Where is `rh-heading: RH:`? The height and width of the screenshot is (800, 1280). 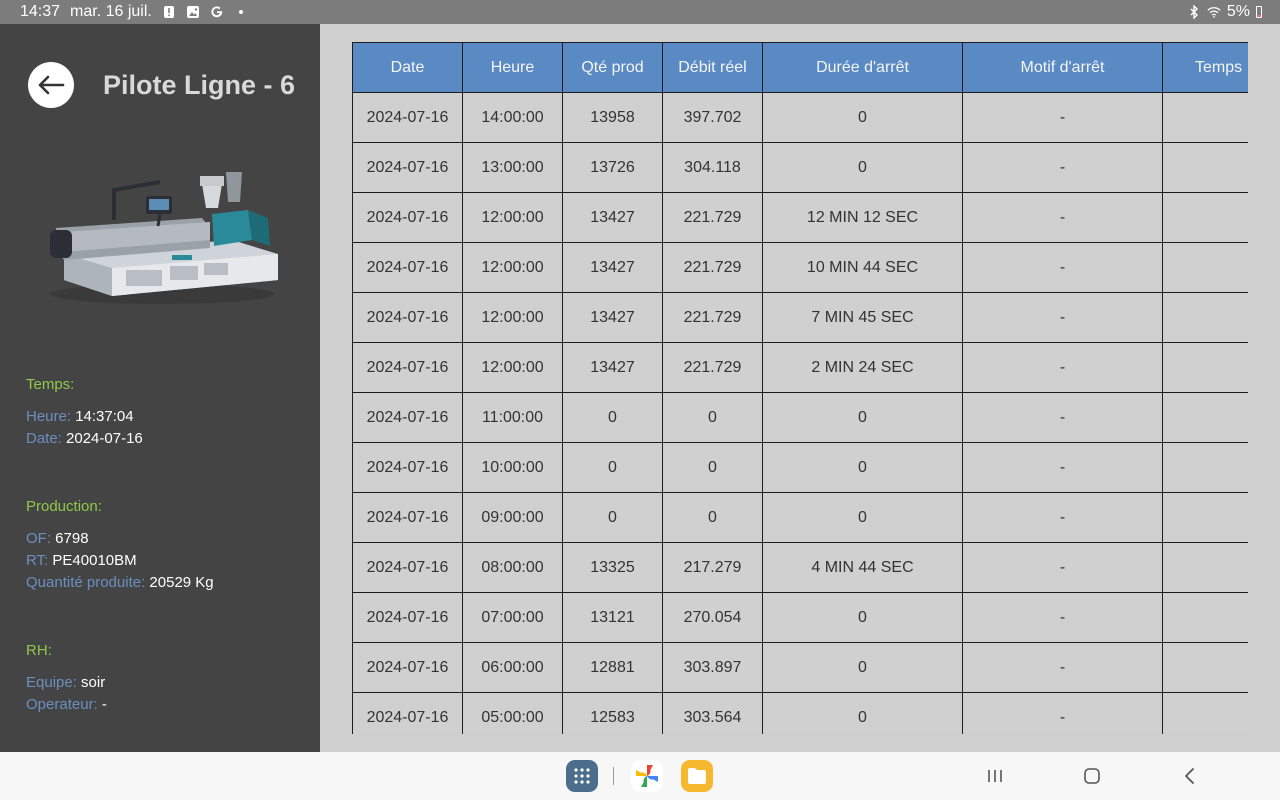 rh-heading: RH: is located at coordinates (39, 650).